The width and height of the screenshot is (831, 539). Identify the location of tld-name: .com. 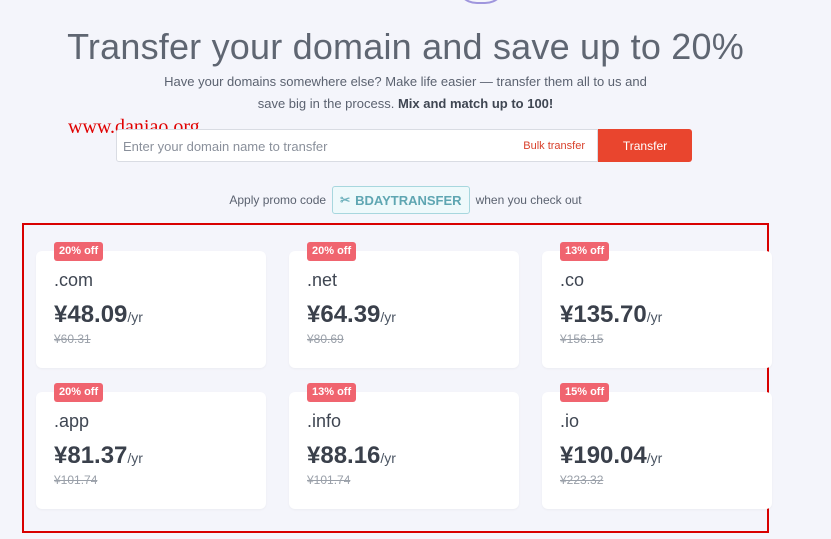
(74, 280).